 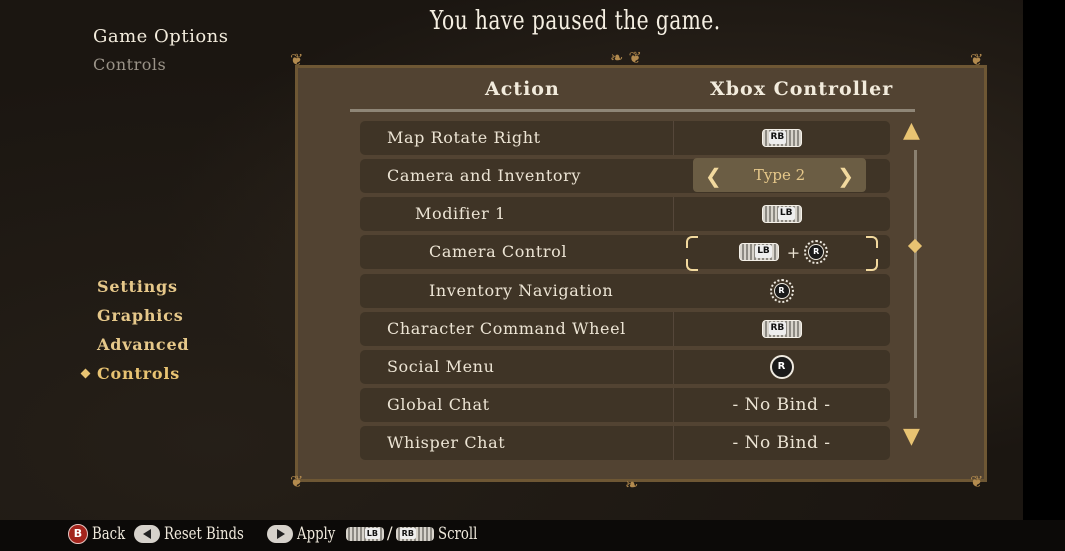 I want to click on page-subtitle: Controls, so click(x=130, y=64).